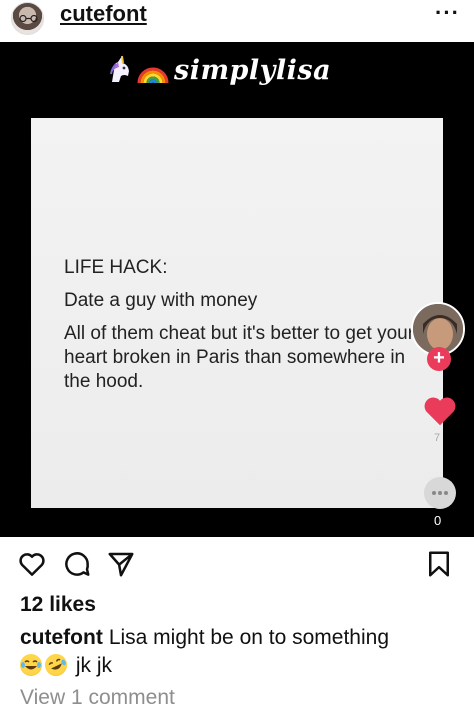 Image resolution: width=474 pixels, height=713 pixels. I want to click on post-header: cutefont ···, so click(237, 20).